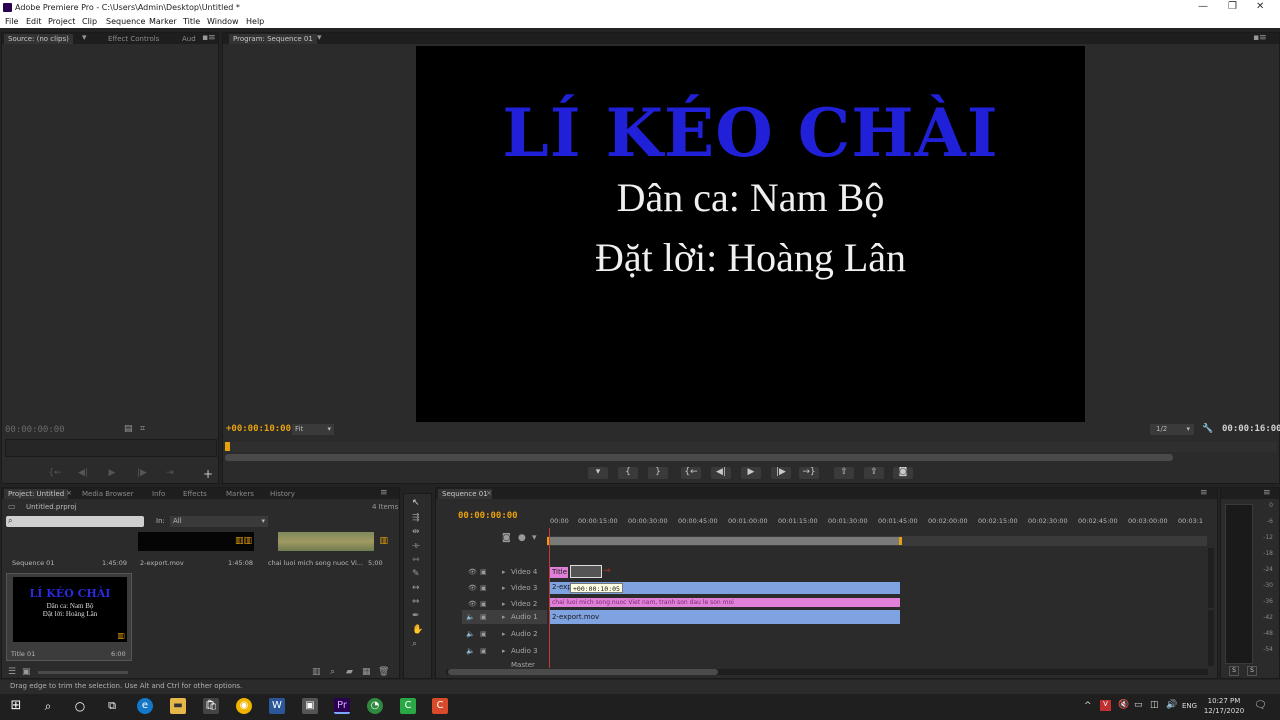 Image resolution: width=1280 pixels, height=720 pixels. I want to click on go-to-in-button: {←, so click(691, 473).